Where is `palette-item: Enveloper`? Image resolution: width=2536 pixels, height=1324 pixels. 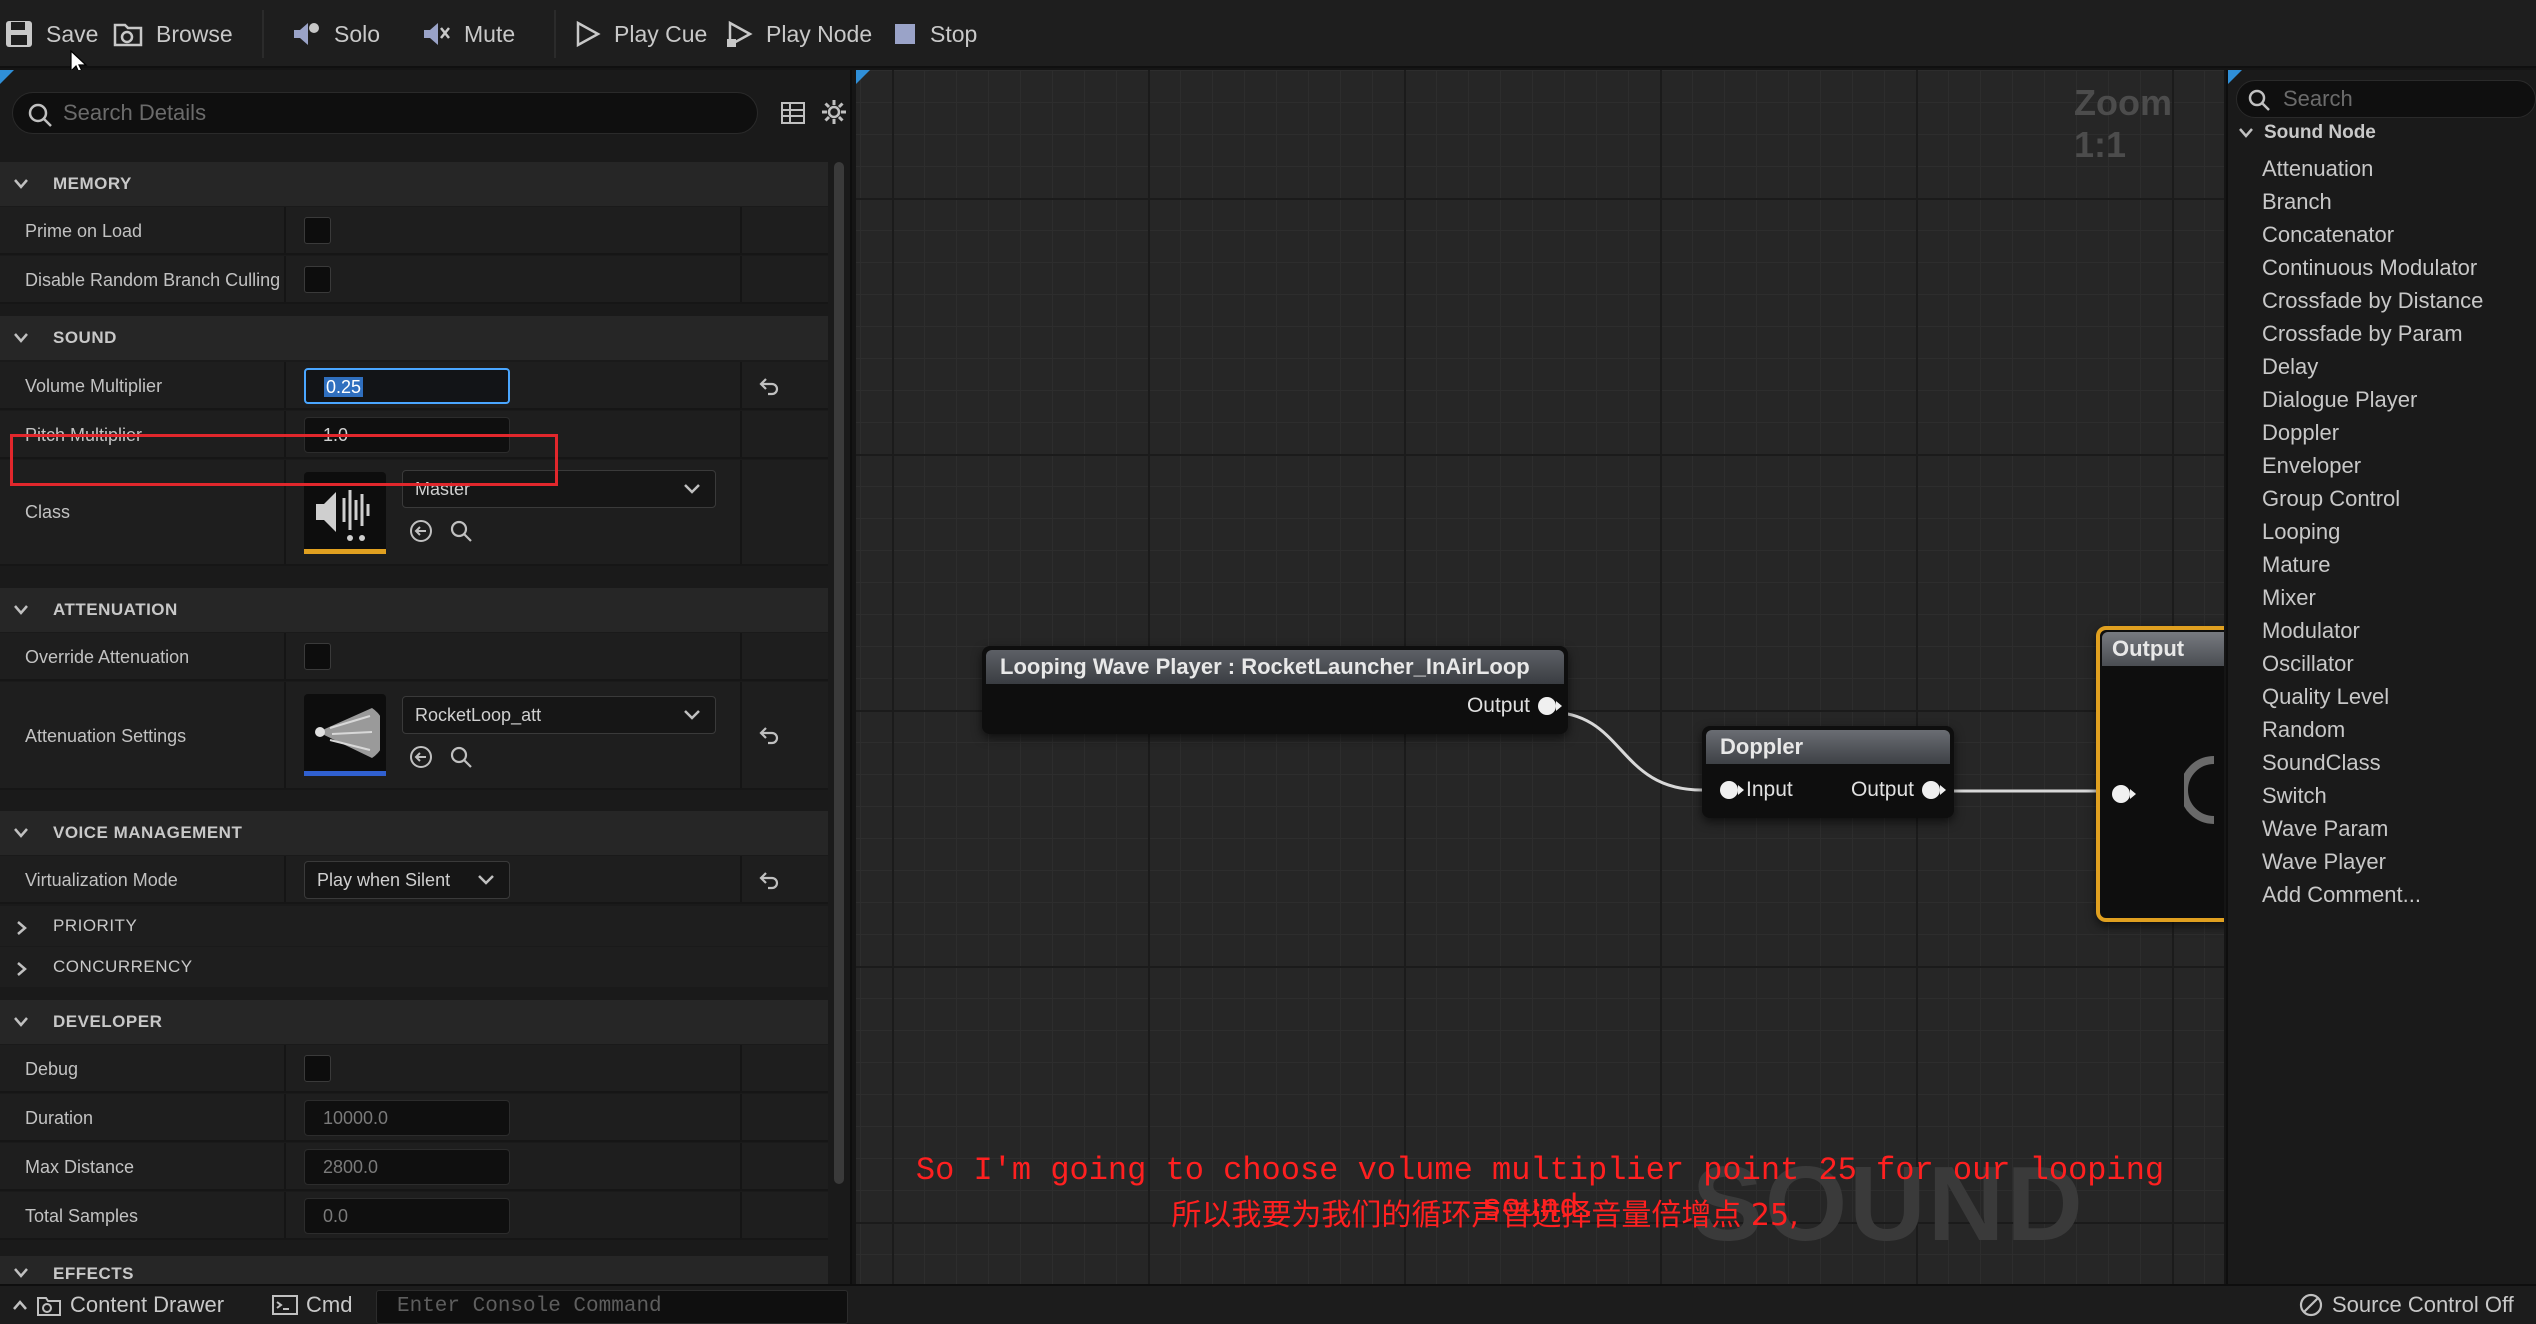
palette-item: Enveloper is located at coordinates (2311, 466).